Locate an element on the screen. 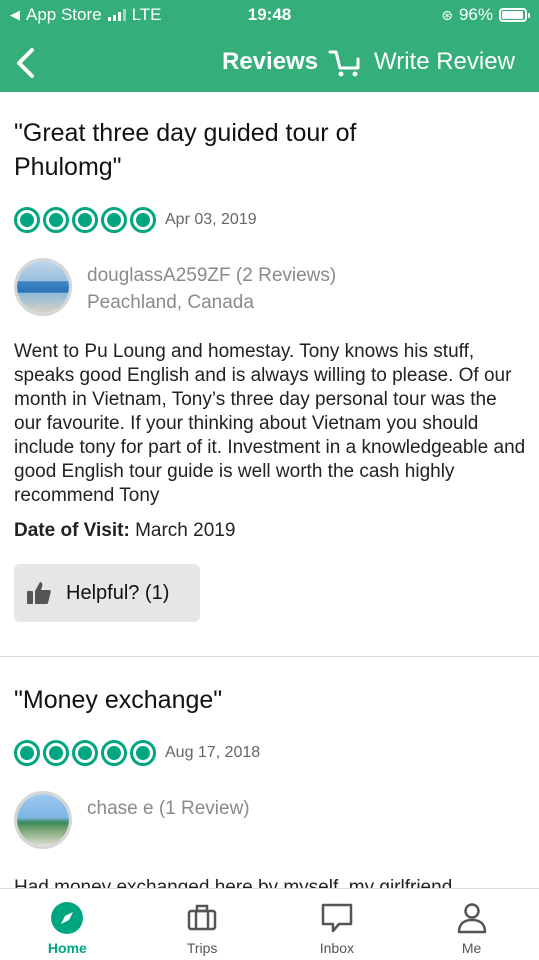 This screenshot has height=960, width=539. cart-icon is located at coordinates (345, 63).